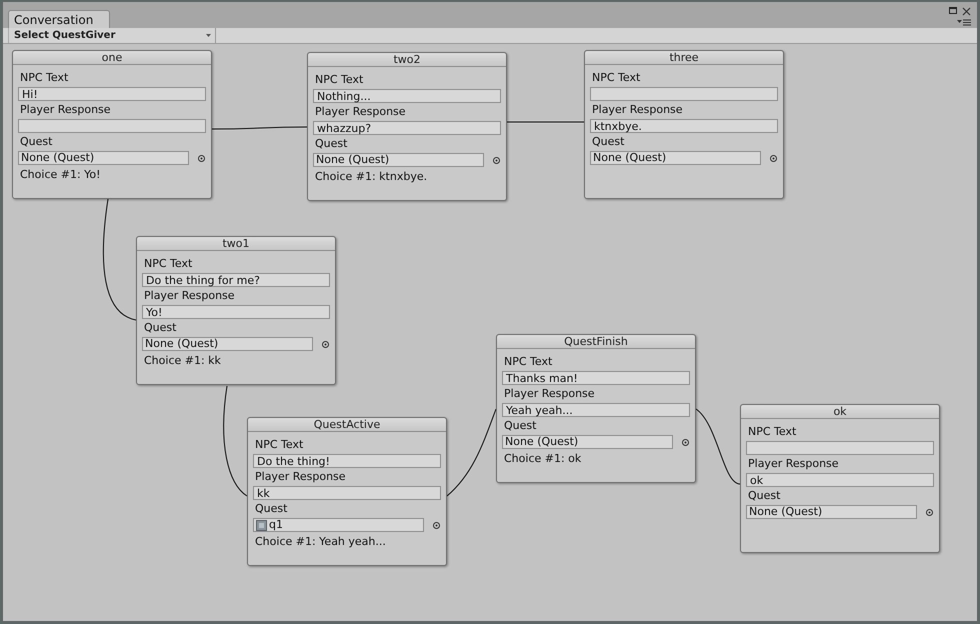 The image size is (980, 624). I want to click on choice-label: Choice #1: Yo!, so click(60, 175).